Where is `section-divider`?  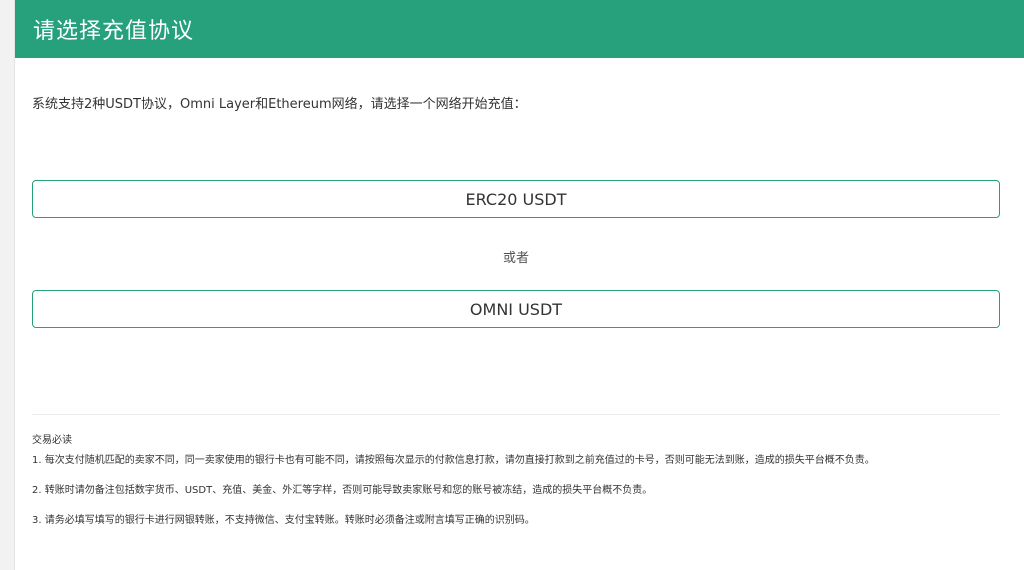 section-divider is located at coordinates (516, 414).